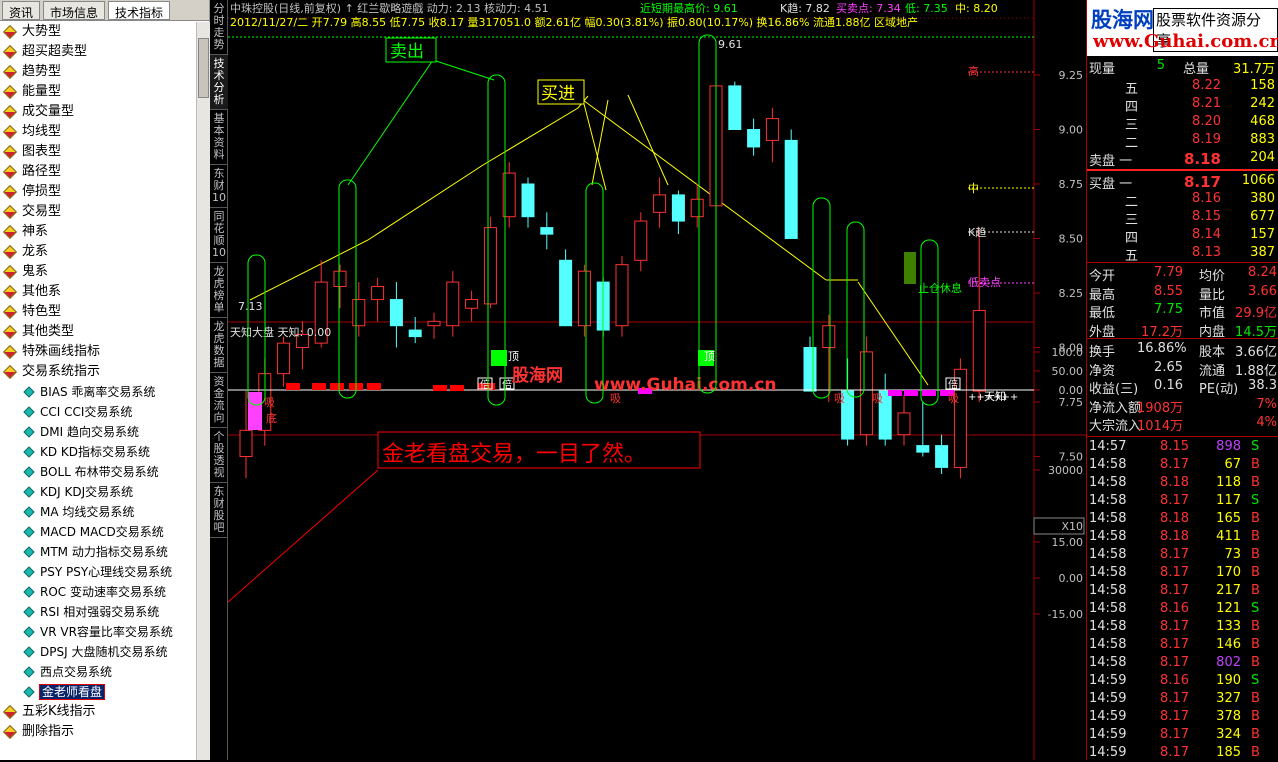 This screenshot has width=1278, height=762. Describe the element at coordinates (1182, 200) in the screenshot. I see `buy-row: 二 8.16 380` at that location.